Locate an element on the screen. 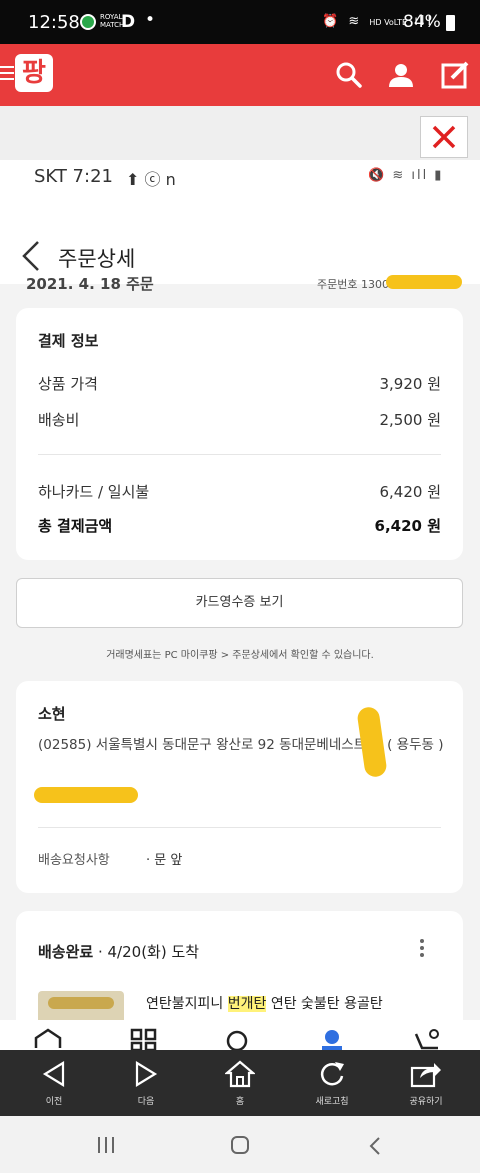  row-label: 배송비 is located at coordinates (59, 420).